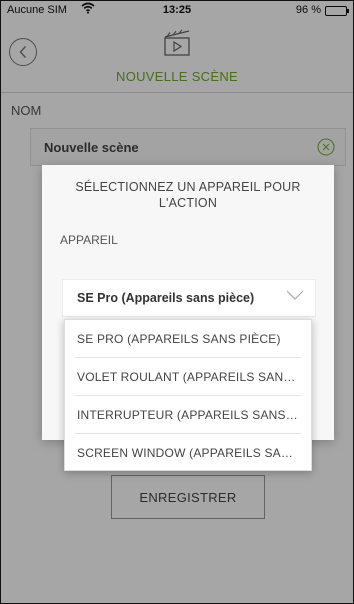 The width and height of the screenshot is (354, 604). I want to click on device-select-value: SE Pro (Appareils sans pièce), so click(166, 298).